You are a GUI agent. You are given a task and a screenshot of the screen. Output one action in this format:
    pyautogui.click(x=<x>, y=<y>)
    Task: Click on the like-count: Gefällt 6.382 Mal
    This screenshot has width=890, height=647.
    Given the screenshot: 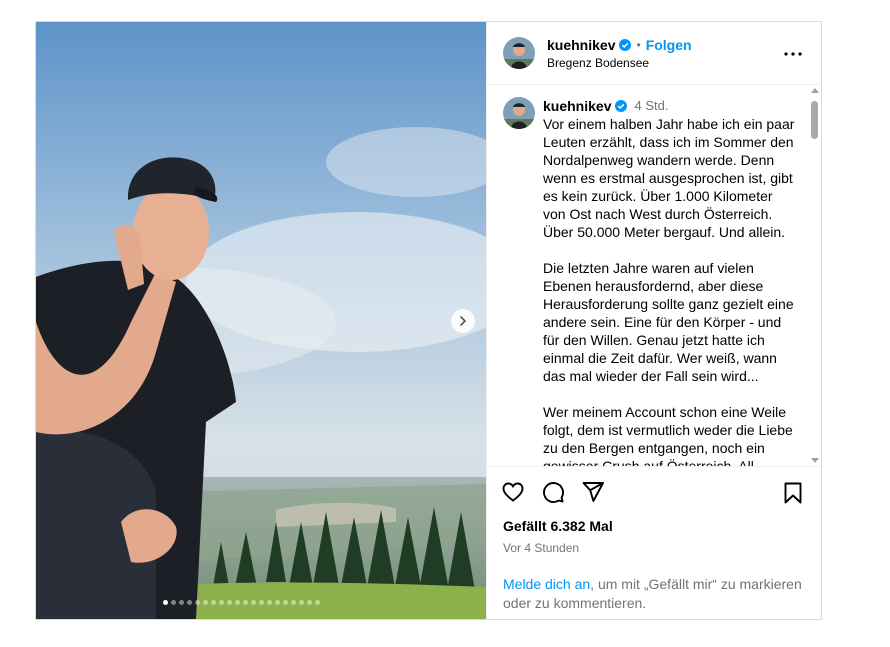 What is the action you would take?
    pyautogui.click(x=654, y=526)
    